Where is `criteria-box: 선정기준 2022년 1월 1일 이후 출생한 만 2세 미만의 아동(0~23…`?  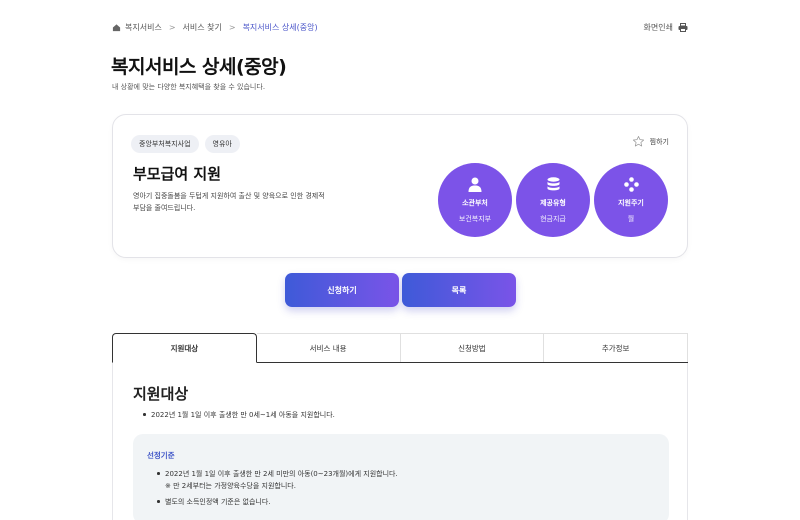
criteria-box: 선정기준 2022년 1월 1일 이후 출생한 만 2세 미만의 아동(0~23… is located at coordinates (401, 477).